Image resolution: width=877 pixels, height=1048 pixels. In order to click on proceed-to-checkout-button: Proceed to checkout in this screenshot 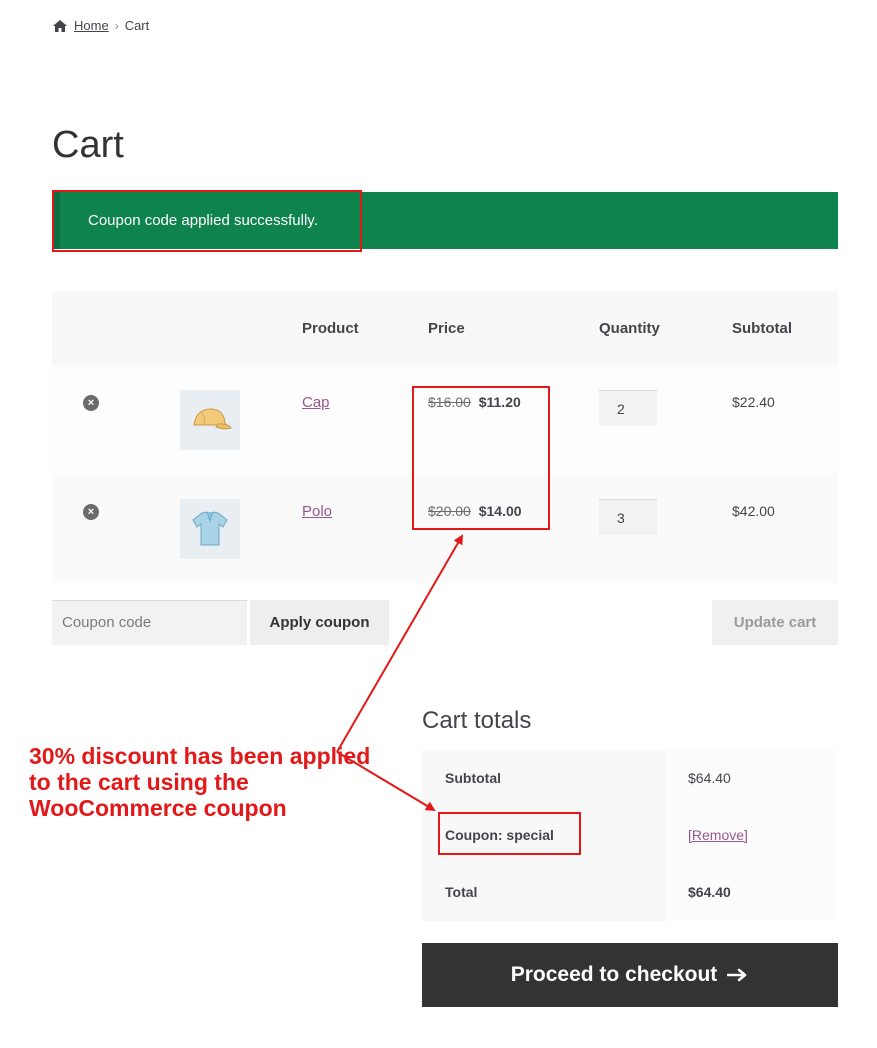, I will do `click(630, 975)`.